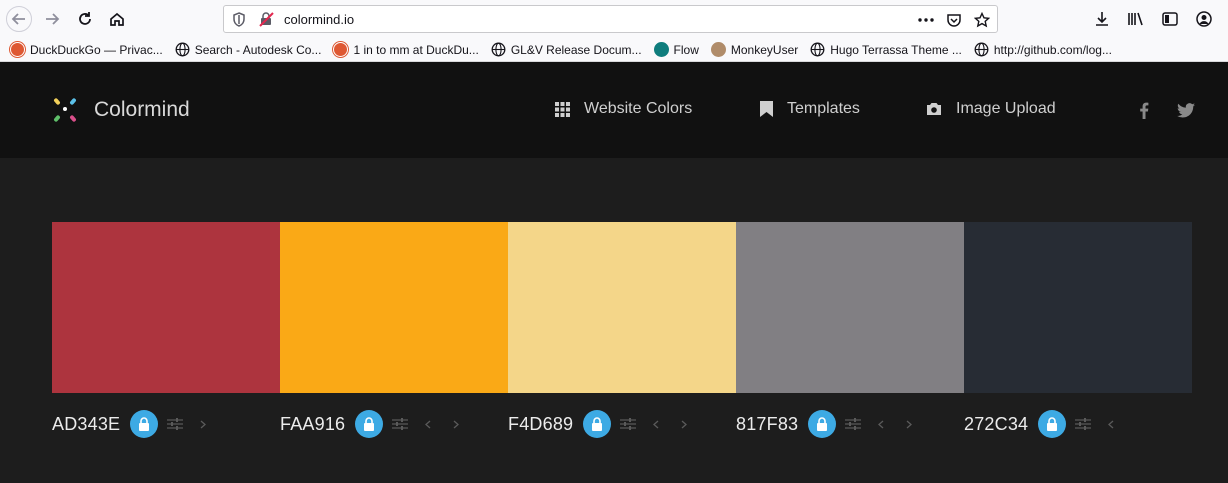  I want to click on swatch-controls: 817F83, so click(832, 424).